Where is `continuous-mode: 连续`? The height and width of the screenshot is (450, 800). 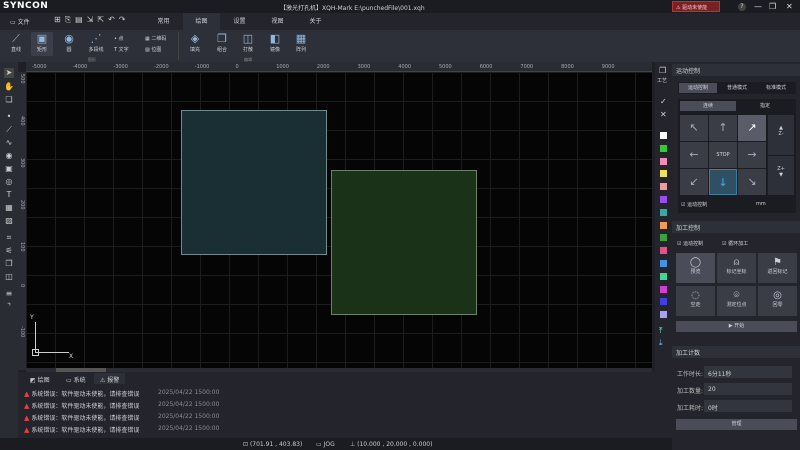 continuous-mode: 连续 is located at coordinates (708, 106).